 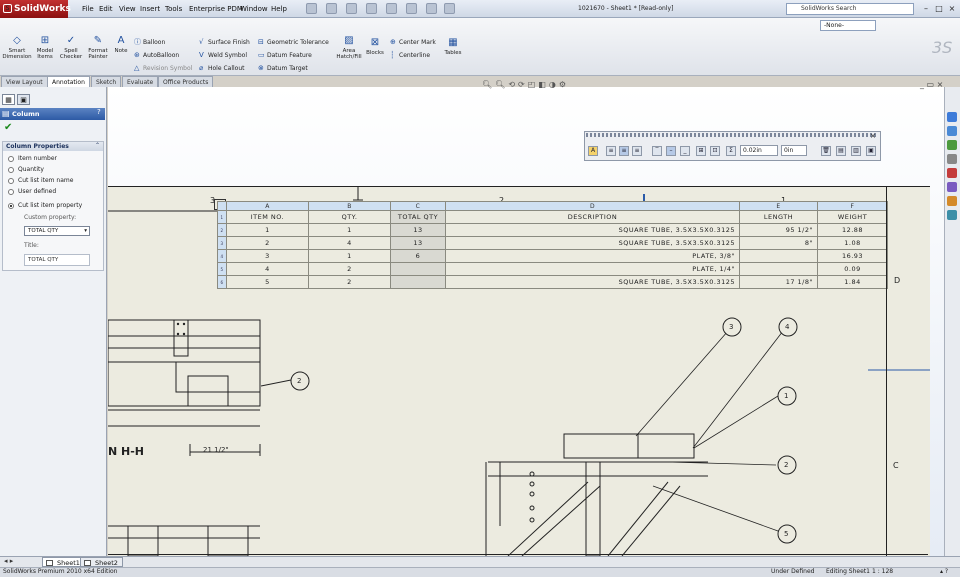 I want to click on format-painter-button: ✎ Format Painter, so click(x=98, y=48).